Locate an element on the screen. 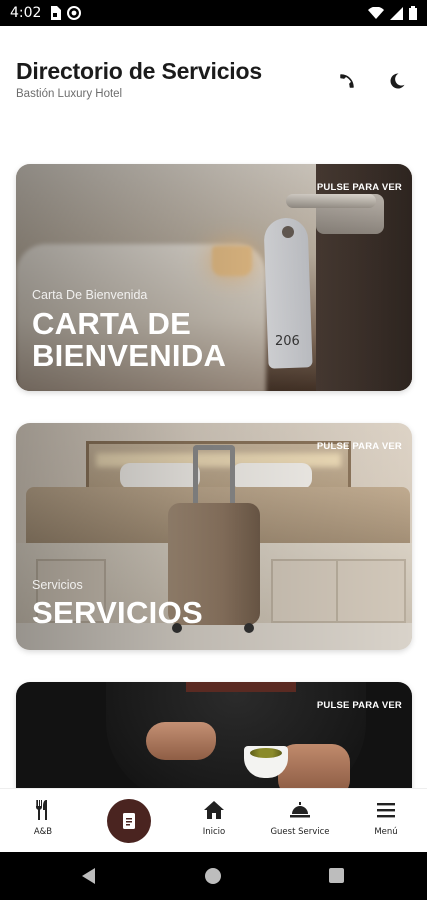 The height and width of the screenshot is (900, 427). status-time: 4:02 is located at coordinates (26, 13).